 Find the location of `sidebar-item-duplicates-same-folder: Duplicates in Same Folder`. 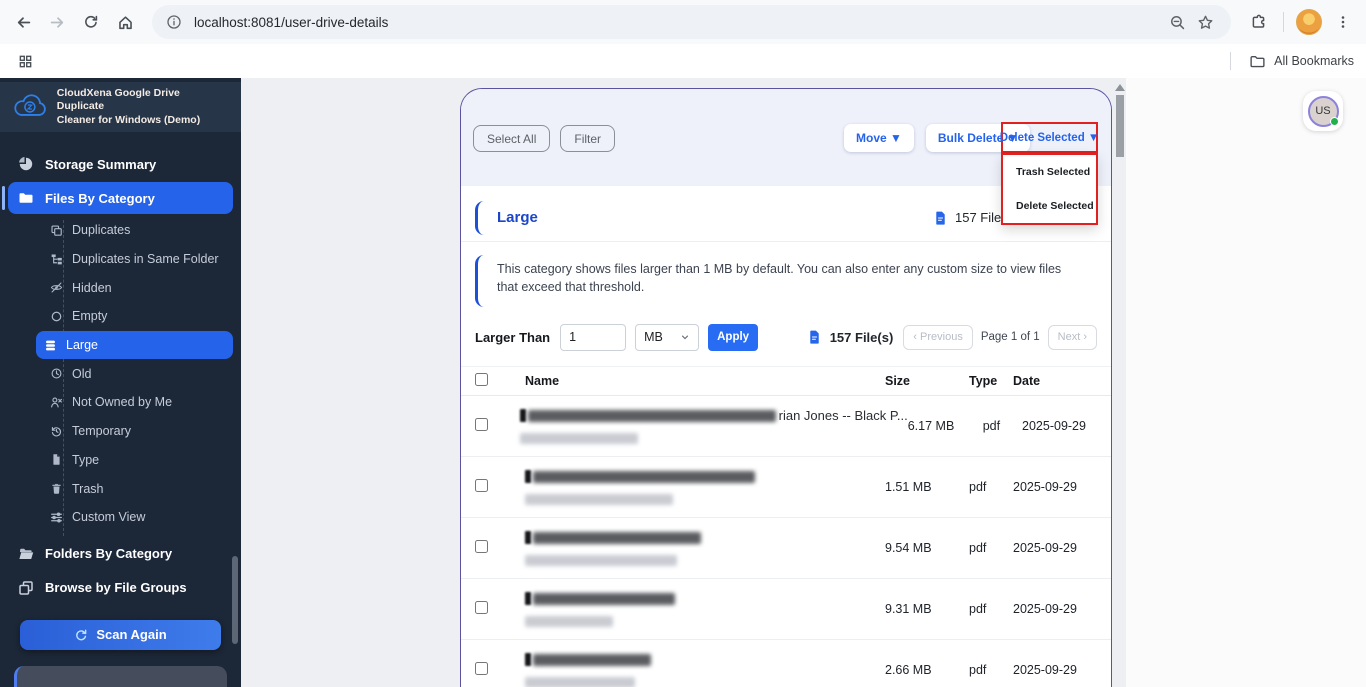

sidebar-item-duplicates-same-folder: Duplicates in Same Folder is located at coordinates (137, 259).